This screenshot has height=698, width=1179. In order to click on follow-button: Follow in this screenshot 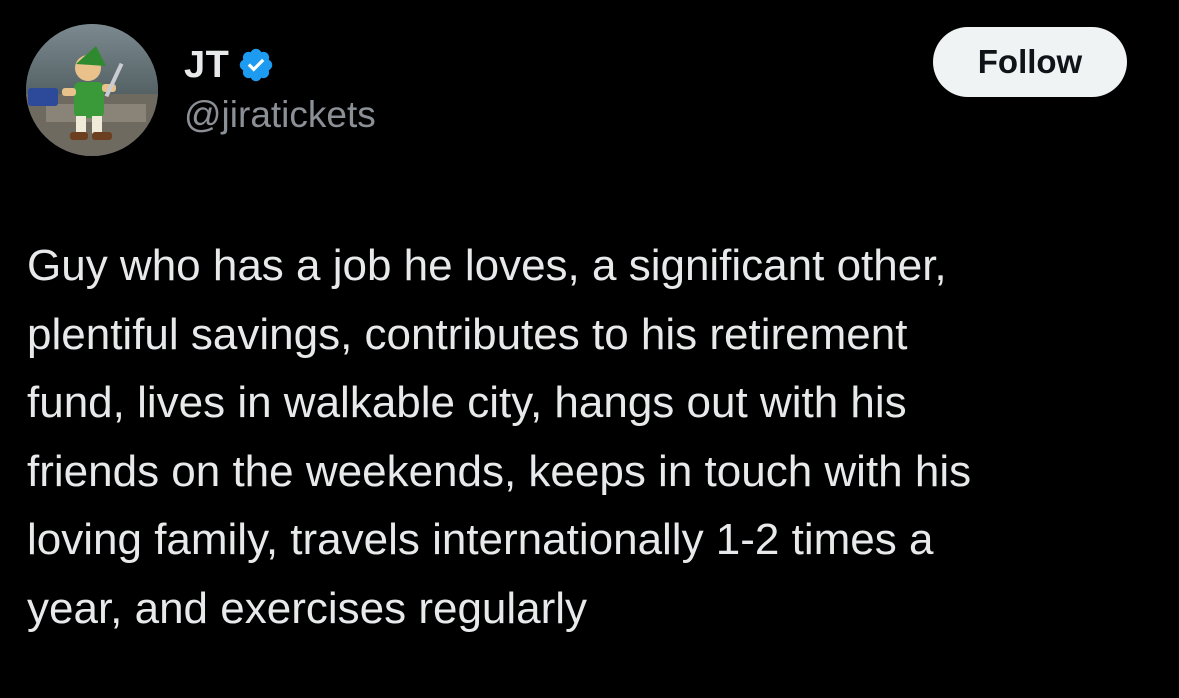, I will do `click(1030, 62)`.